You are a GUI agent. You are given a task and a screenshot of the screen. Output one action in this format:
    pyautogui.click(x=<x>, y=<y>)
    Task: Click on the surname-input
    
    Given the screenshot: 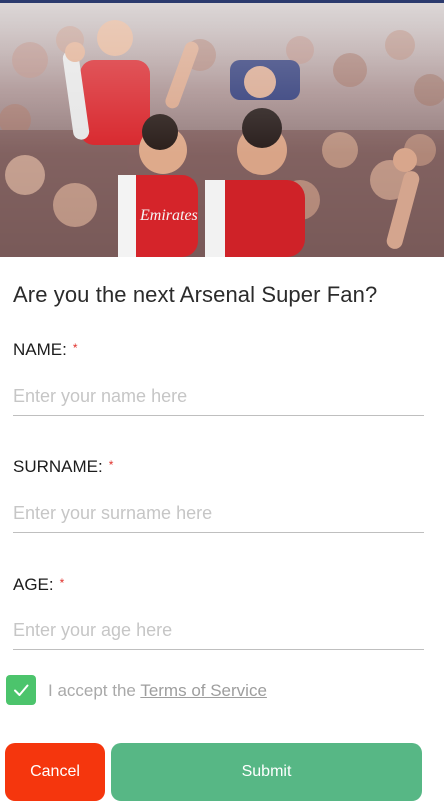 What is the action you would take?
    pyautogui.click(x=218, y=513)
    